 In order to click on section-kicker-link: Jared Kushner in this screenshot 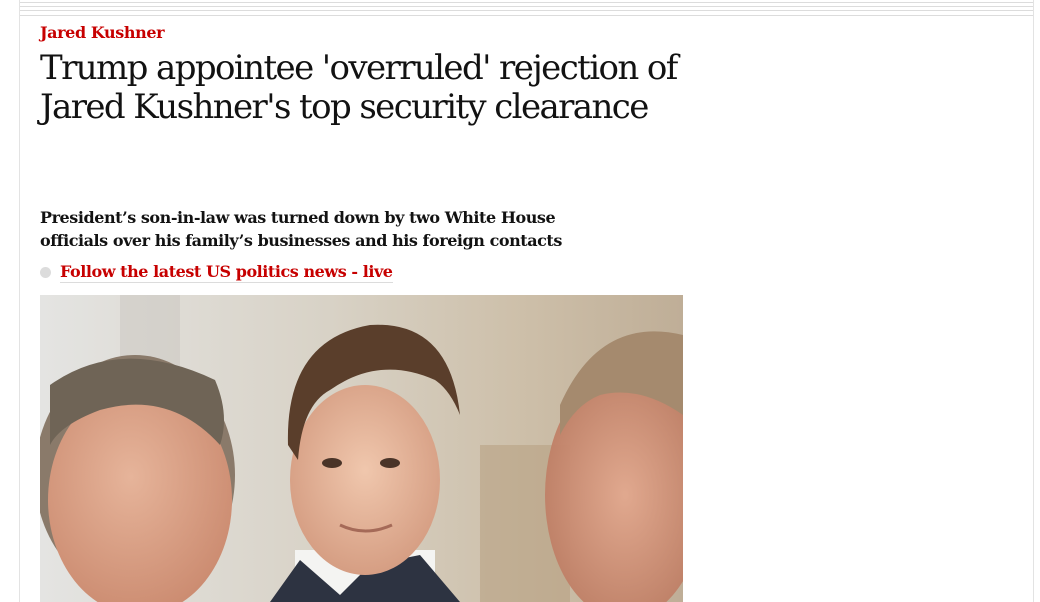, I will do `click(102, 33)`.